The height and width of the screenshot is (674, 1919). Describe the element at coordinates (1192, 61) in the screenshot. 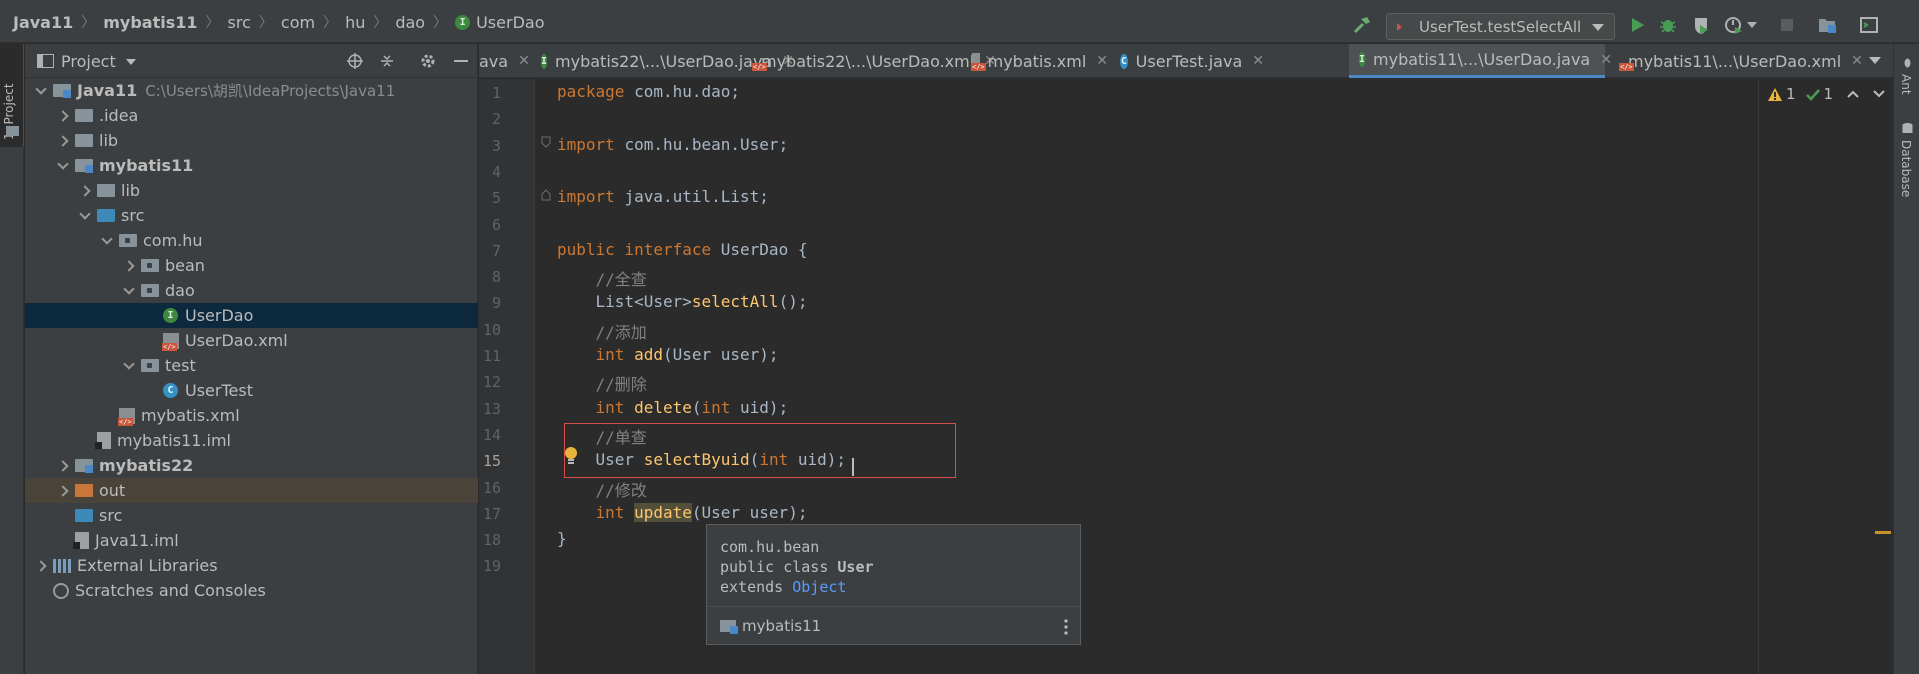

I see `tab-usertest-java: C UserTest.java ✕` at that location.